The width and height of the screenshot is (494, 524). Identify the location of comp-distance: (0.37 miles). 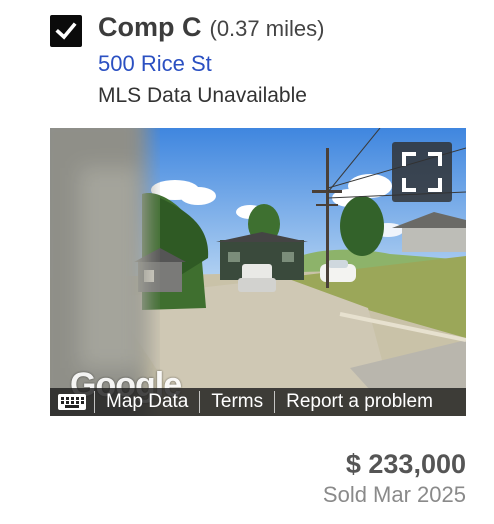
(267, 28).